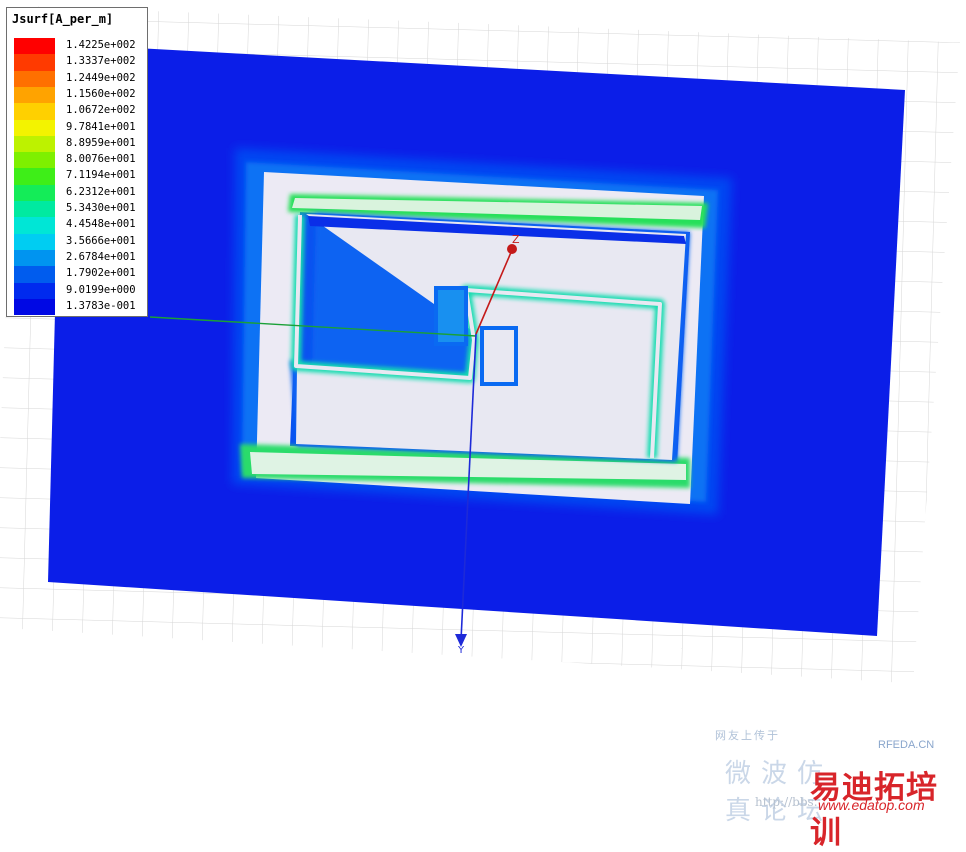 The width and height of the screenshot is (966, 852). I want to click on legend-label: 1.1560e+002, so click(101, 93).